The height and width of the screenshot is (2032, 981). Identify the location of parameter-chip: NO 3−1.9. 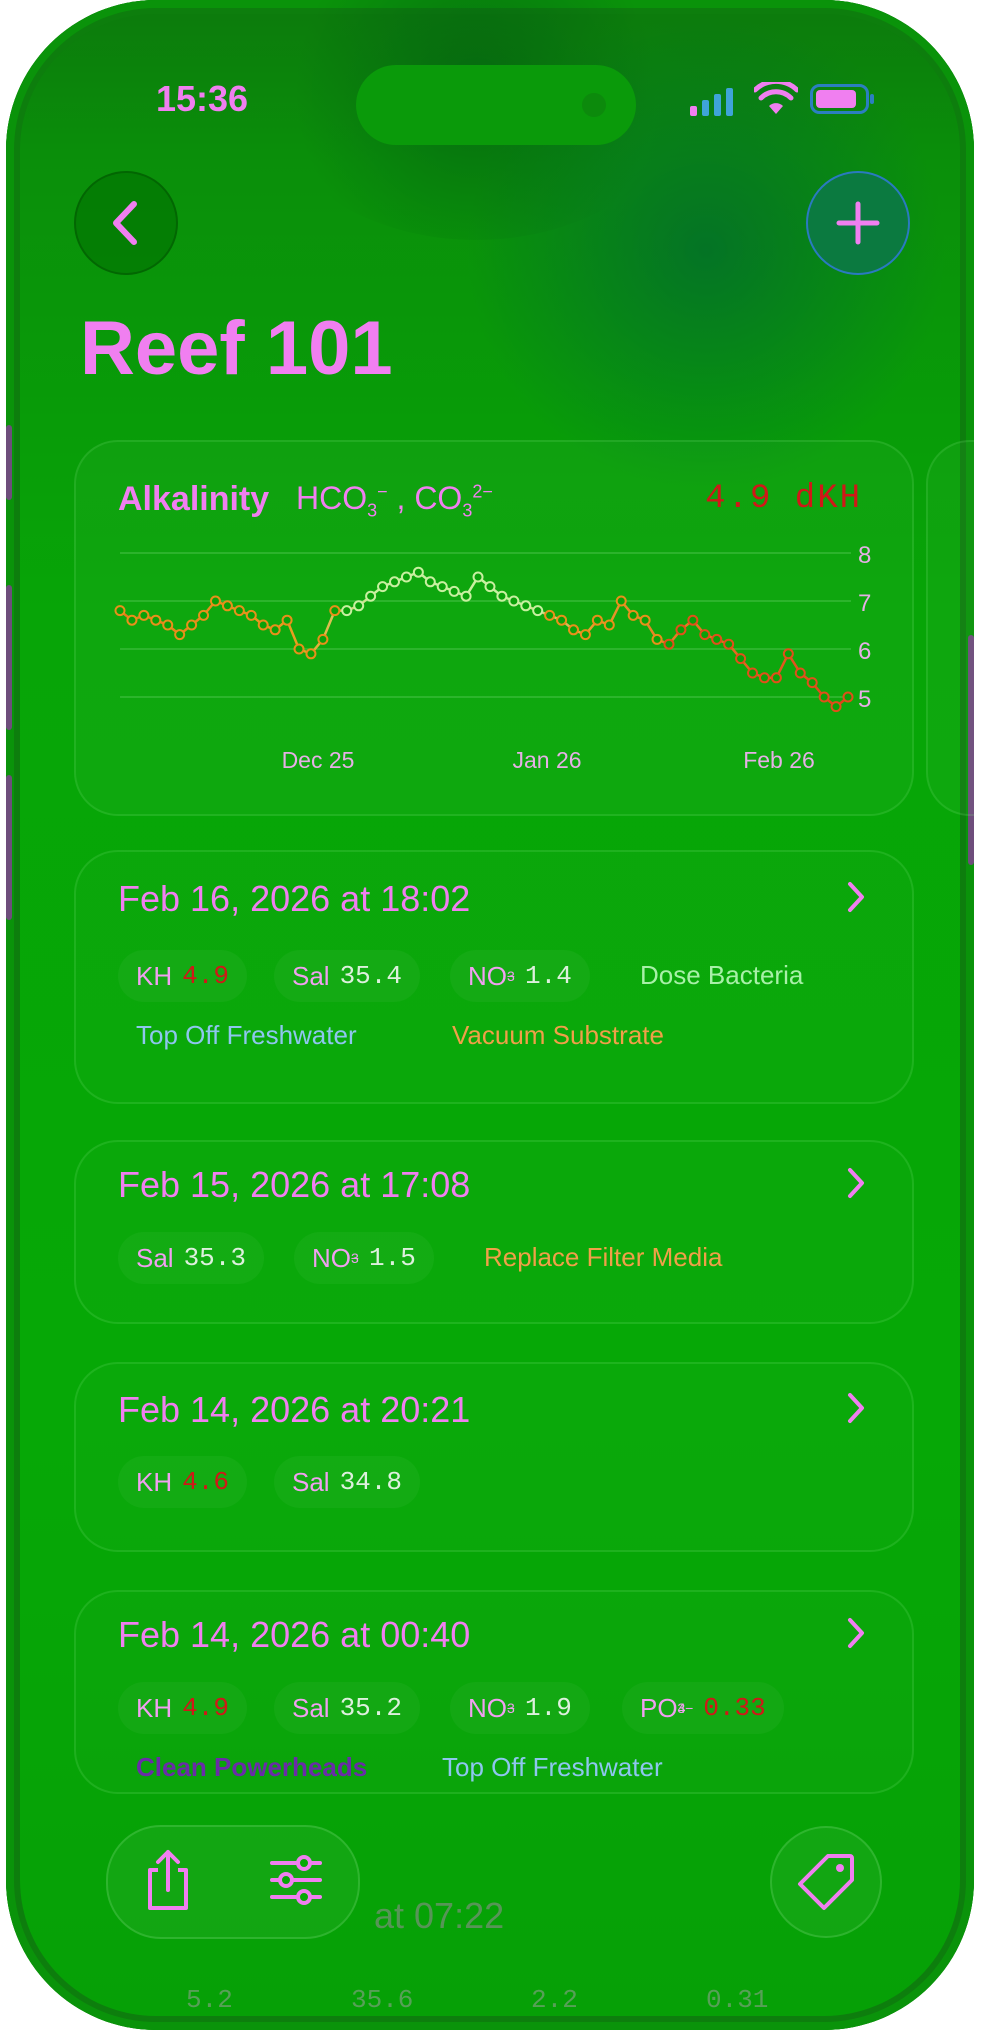
(520, 1708).